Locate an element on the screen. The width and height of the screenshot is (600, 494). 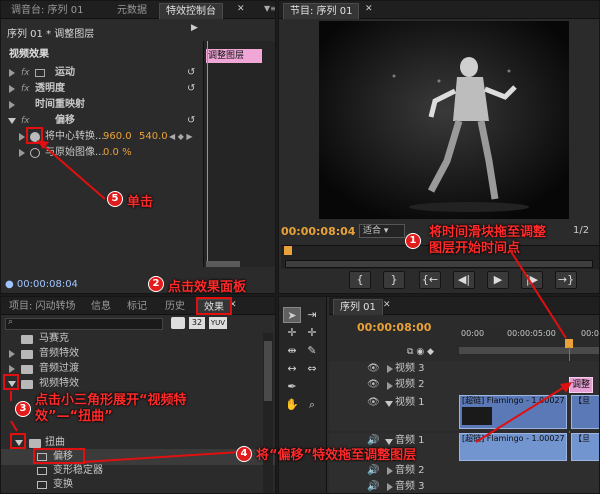
track-label: 音频 2 is located at coordinates (410, 470).